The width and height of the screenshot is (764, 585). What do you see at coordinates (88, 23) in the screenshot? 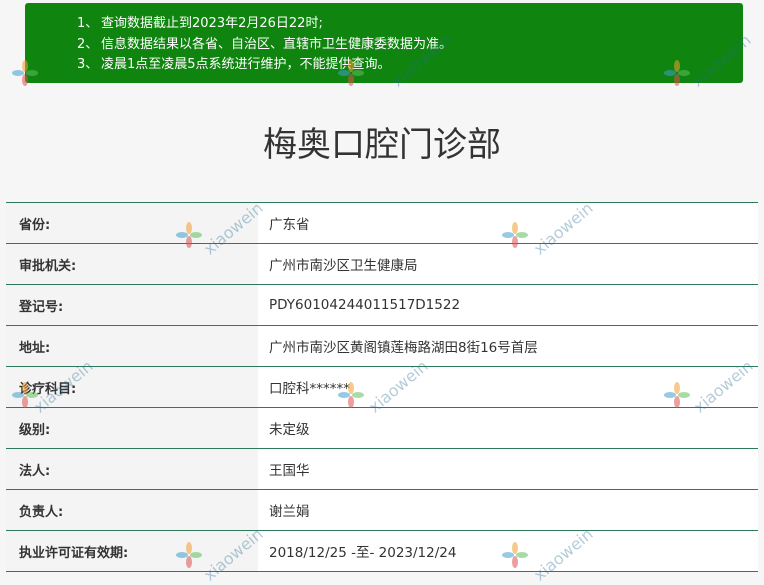
I see `notice-item-number: 1、` at bounding box center [88, 23].